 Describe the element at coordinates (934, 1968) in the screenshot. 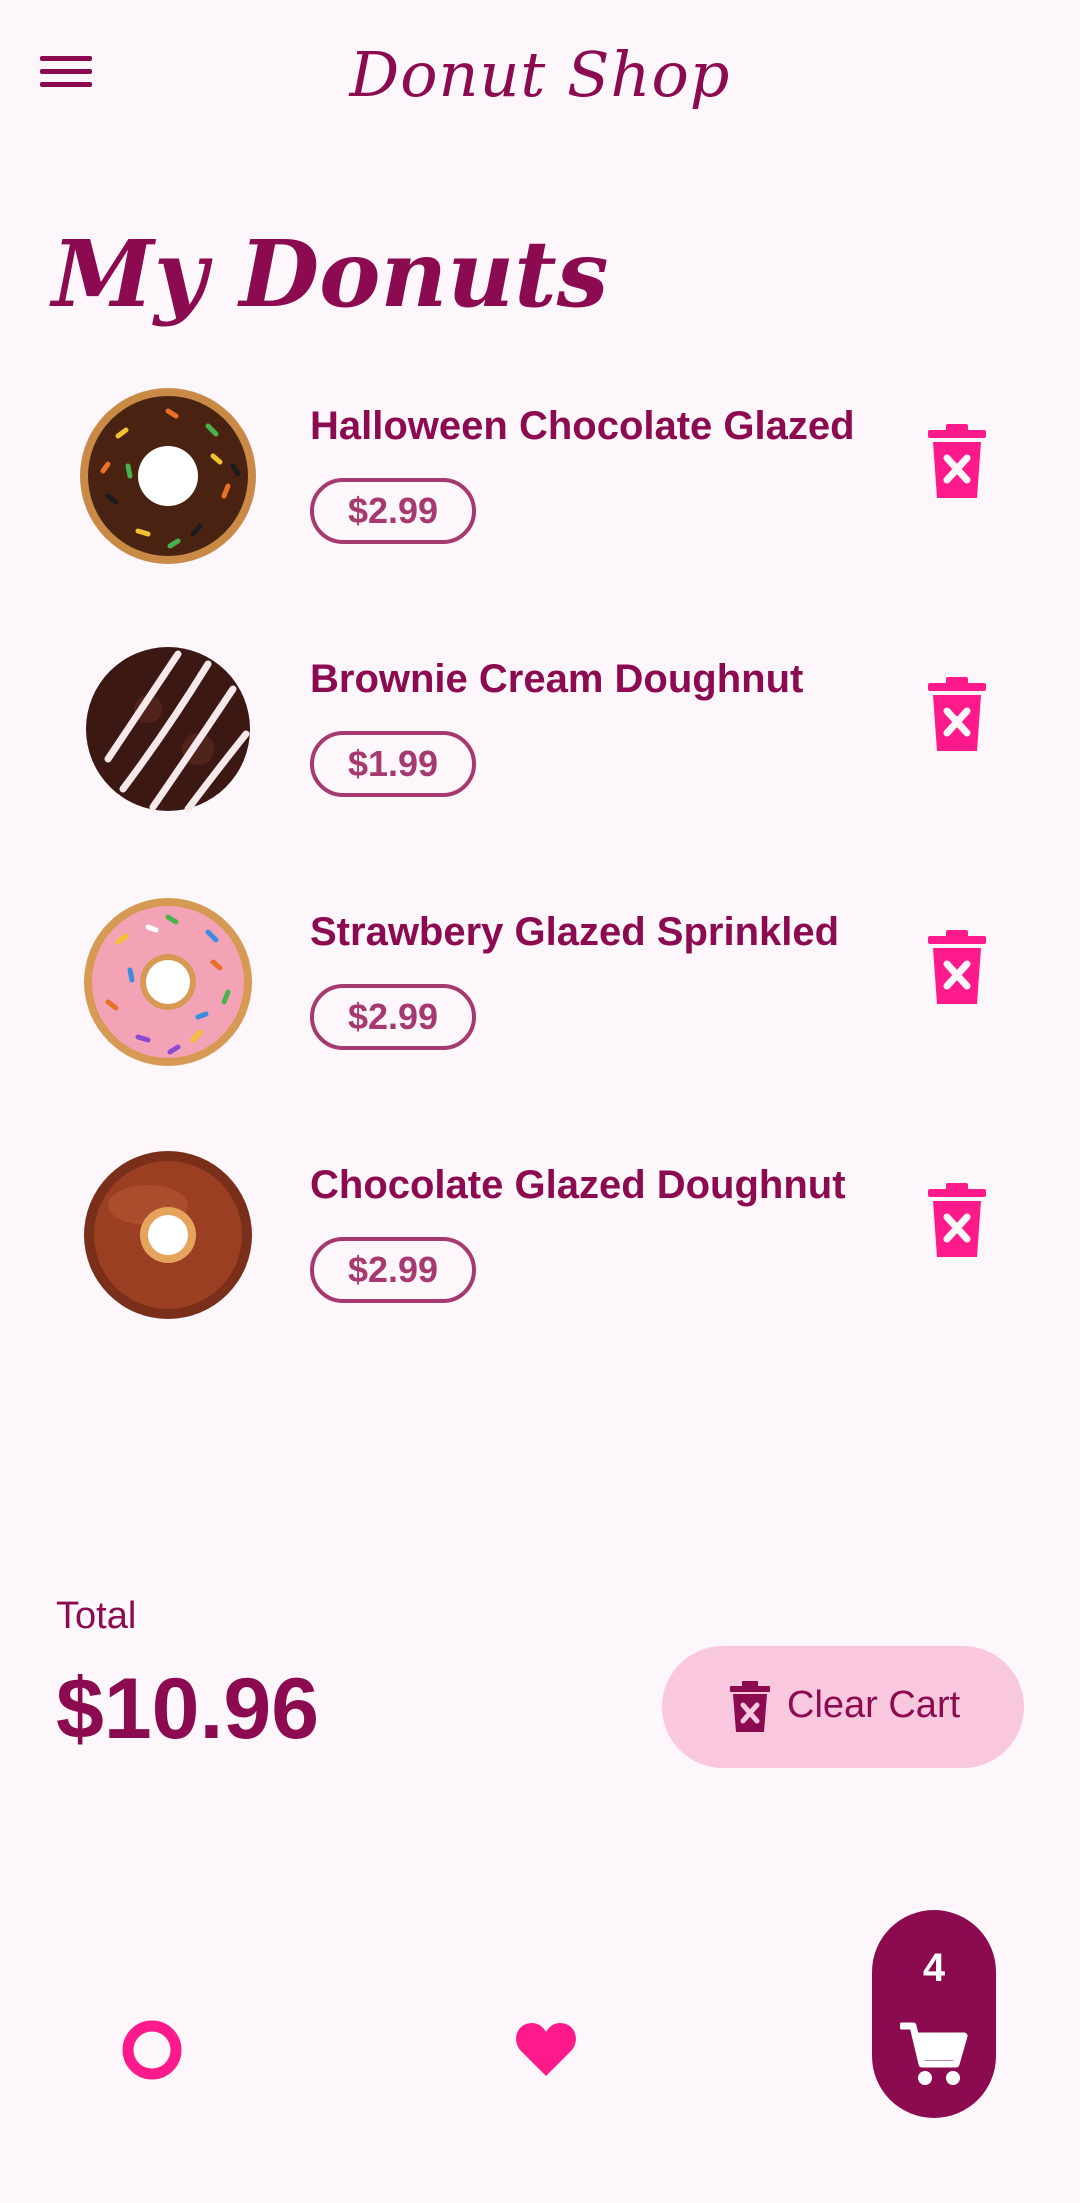

I see `cart-count-badge: 4` at that location.